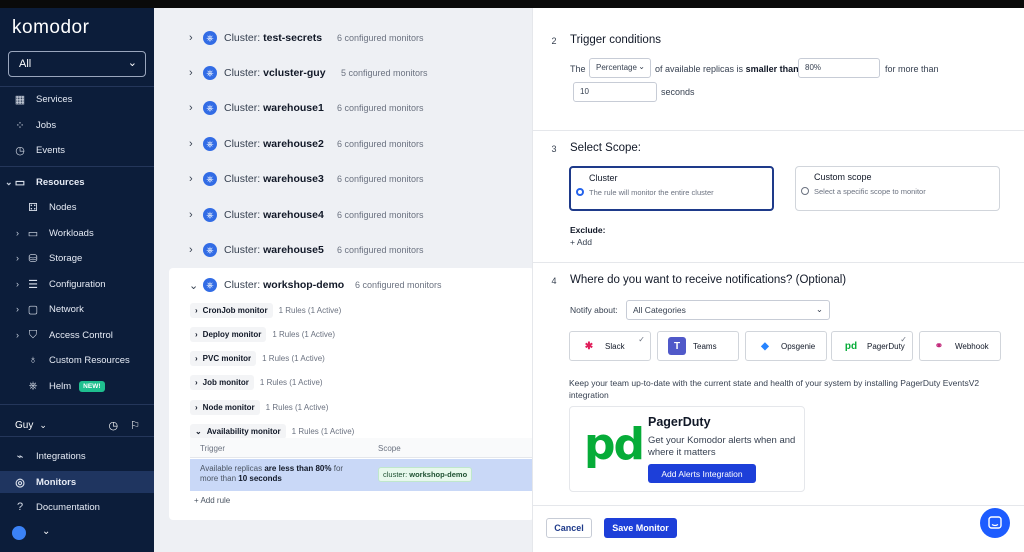 The image size is (1024, 552). What do you see at coordinates (786, 346) in the screenshot?
I see `channel-opsgenie: ◆ Opsgenie` at bounding box center [786, 346].